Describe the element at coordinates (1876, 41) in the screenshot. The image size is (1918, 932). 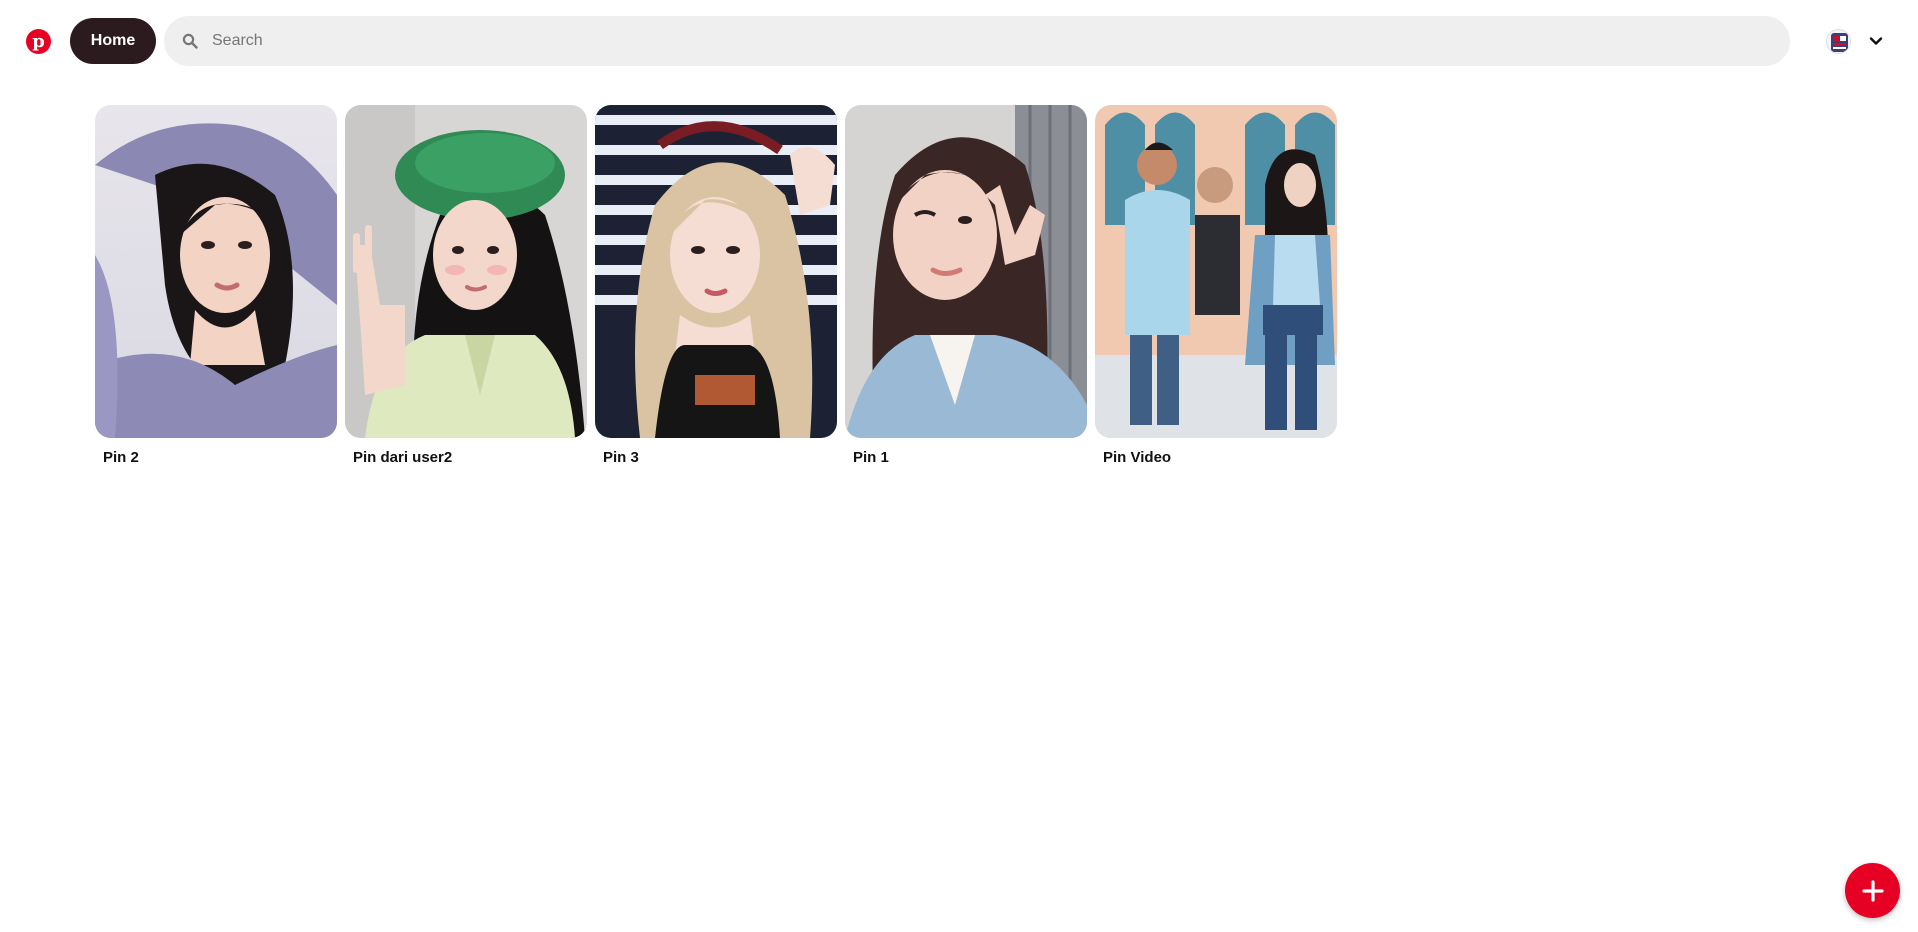
I see `chevron-down-icon` at that location.